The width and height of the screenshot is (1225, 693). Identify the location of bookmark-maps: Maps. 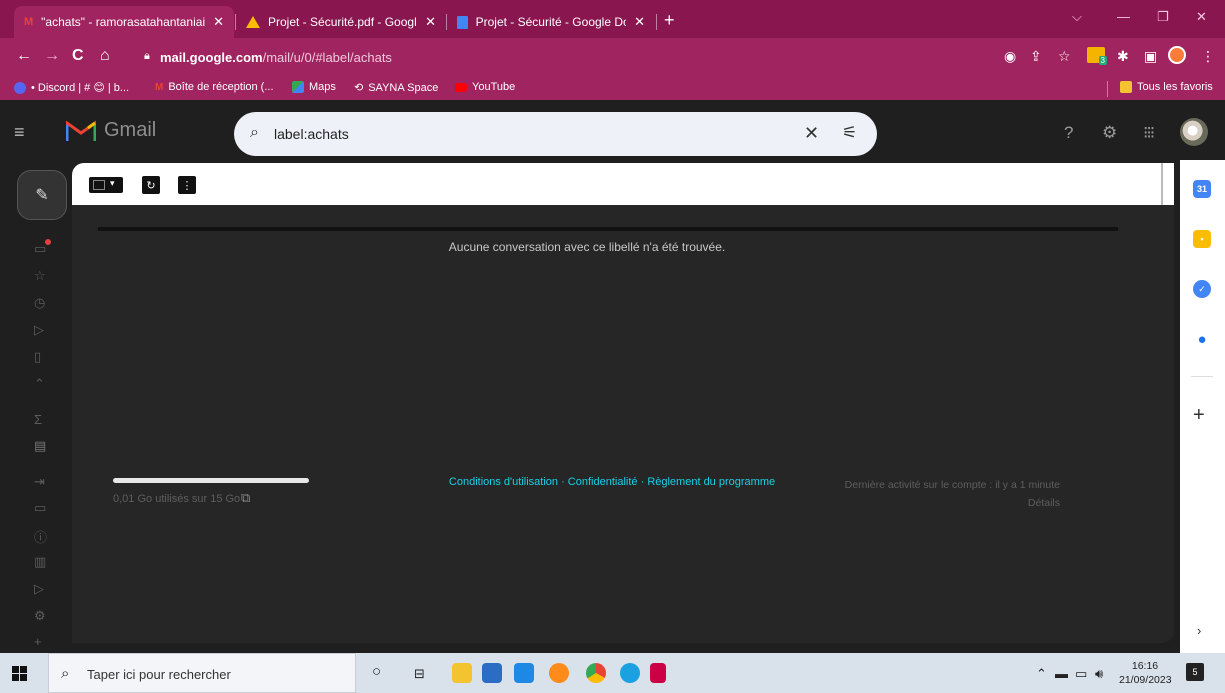
(314, 87).